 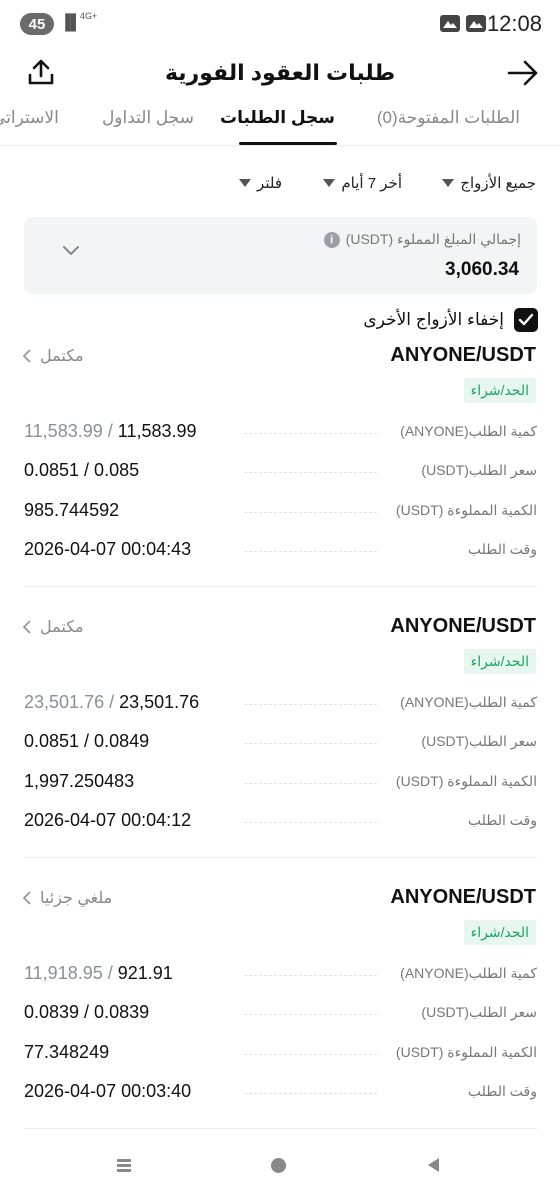 I want to click on quantity-filled: 921.91, so click(x=145, y=973).